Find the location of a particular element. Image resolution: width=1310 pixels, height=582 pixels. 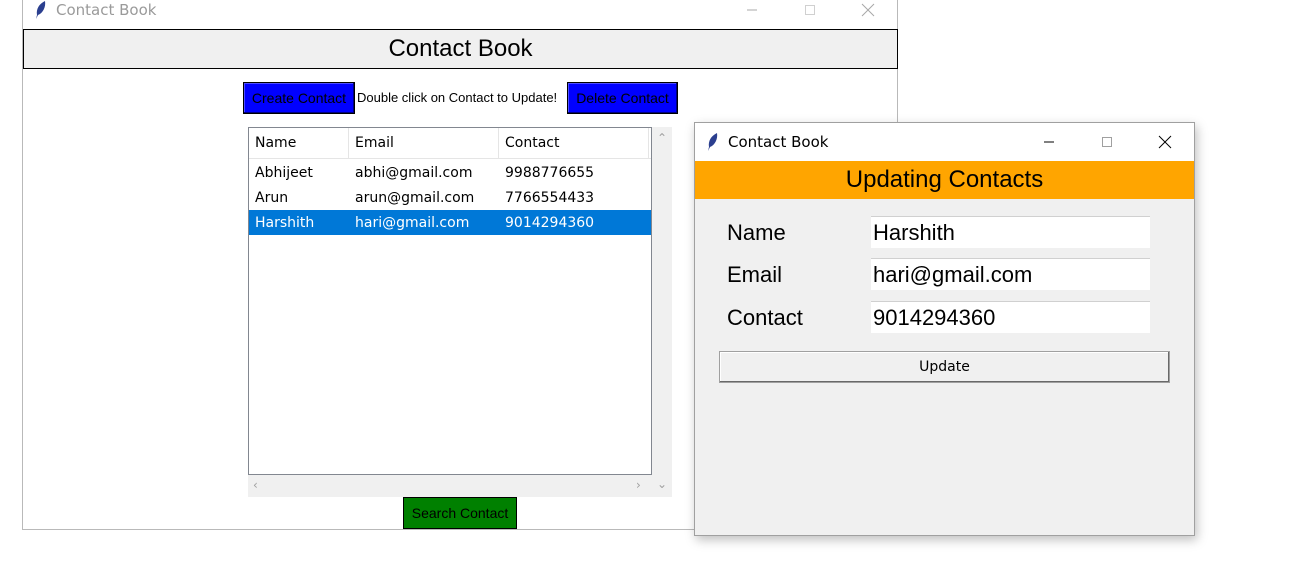

scroll-up-icon: ⌃ is located at coordinates (662, 138).